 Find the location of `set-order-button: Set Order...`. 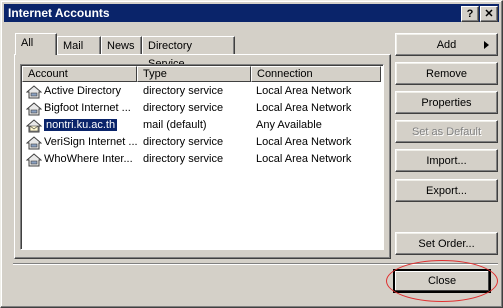

set-order-button: Set Order... is located at coordinates (446, 243).